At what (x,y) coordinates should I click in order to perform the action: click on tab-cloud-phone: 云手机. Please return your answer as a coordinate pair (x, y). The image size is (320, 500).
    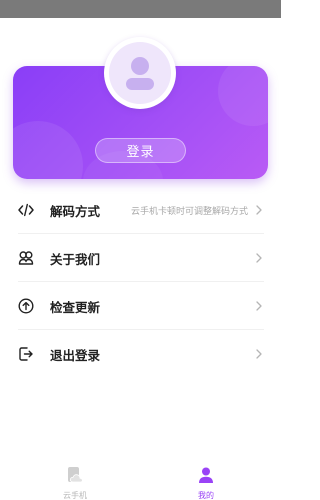
    Looking at the image, I should click on (75, 483).